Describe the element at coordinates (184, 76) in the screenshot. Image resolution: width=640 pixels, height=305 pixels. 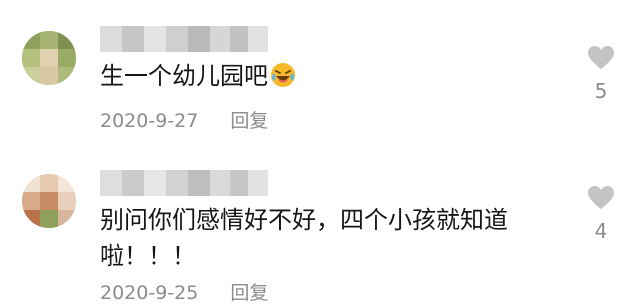
I see `comment-text-line: 生一个幼儿园吧` at that location.